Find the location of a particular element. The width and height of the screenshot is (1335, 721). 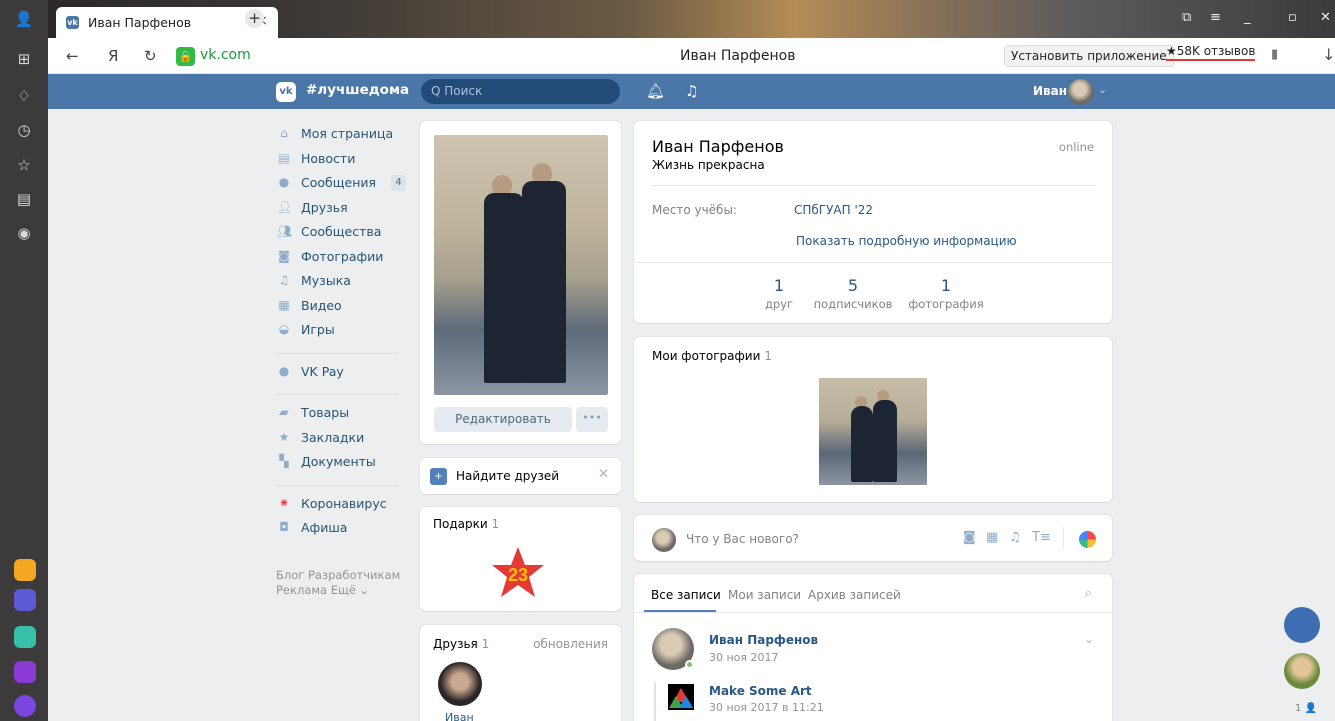

show-more-info-link: Показать подробную информацию is located at coordinates (906, 241).